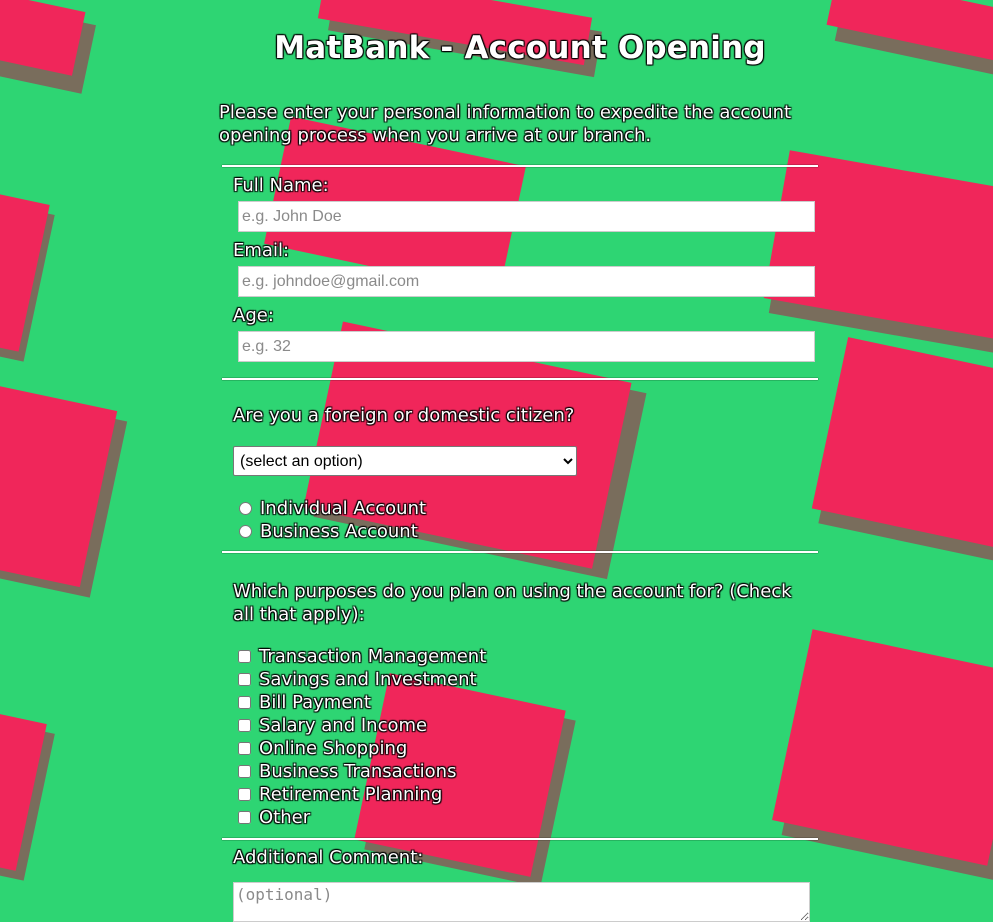 The height and width of the screenshot is (922, 993). Describe the element at coordinates (526, 281) in the screenshot. I see `email-input` at that location.